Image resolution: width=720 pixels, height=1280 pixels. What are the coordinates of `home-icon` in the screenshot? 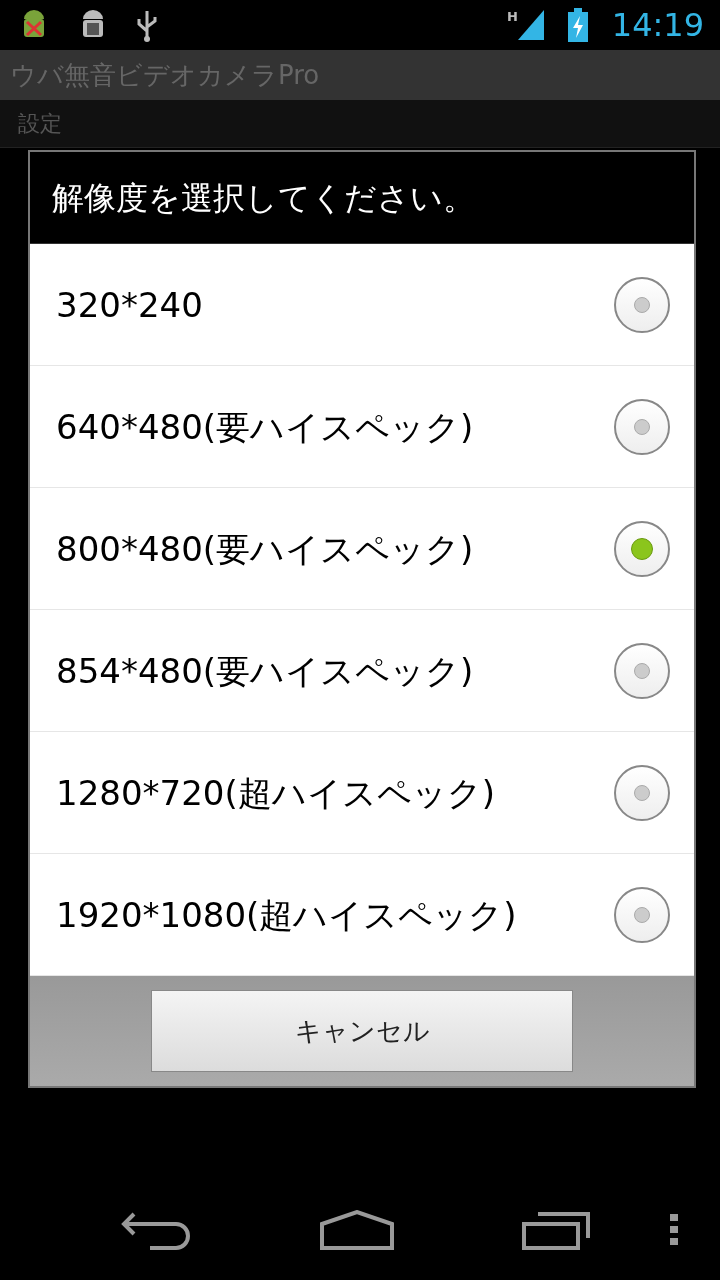 It's located at (357, 1230).